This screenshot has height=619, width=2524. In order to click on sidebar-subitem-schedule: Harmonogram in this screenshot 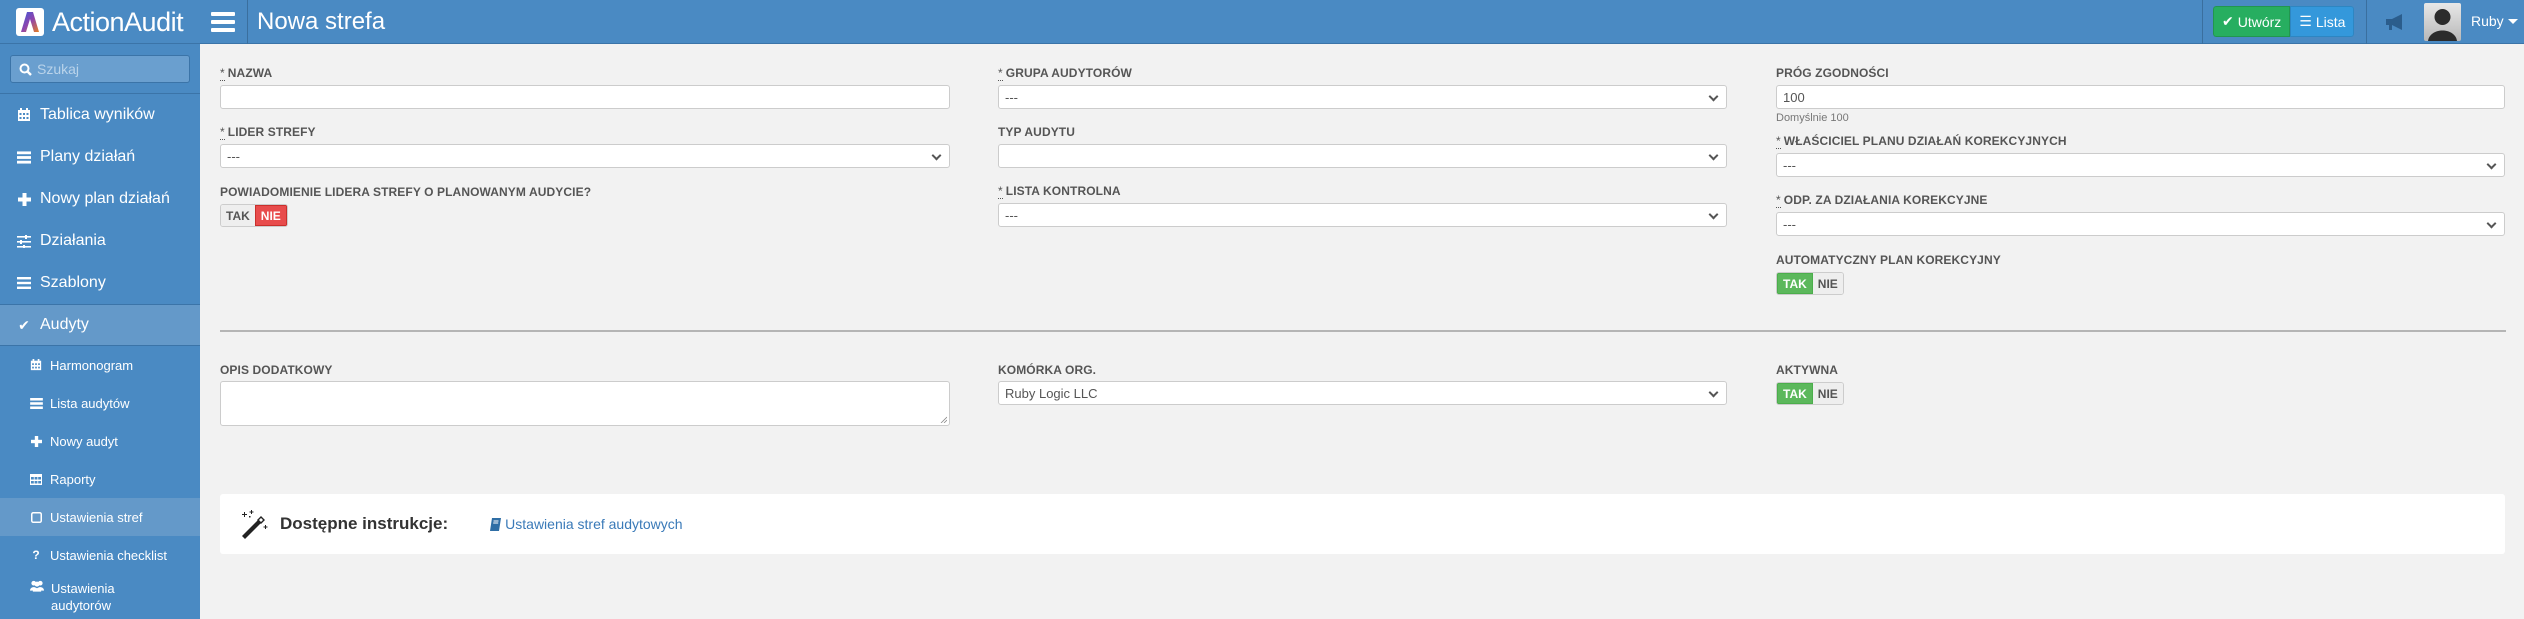, I will do `click(100, 365)`.